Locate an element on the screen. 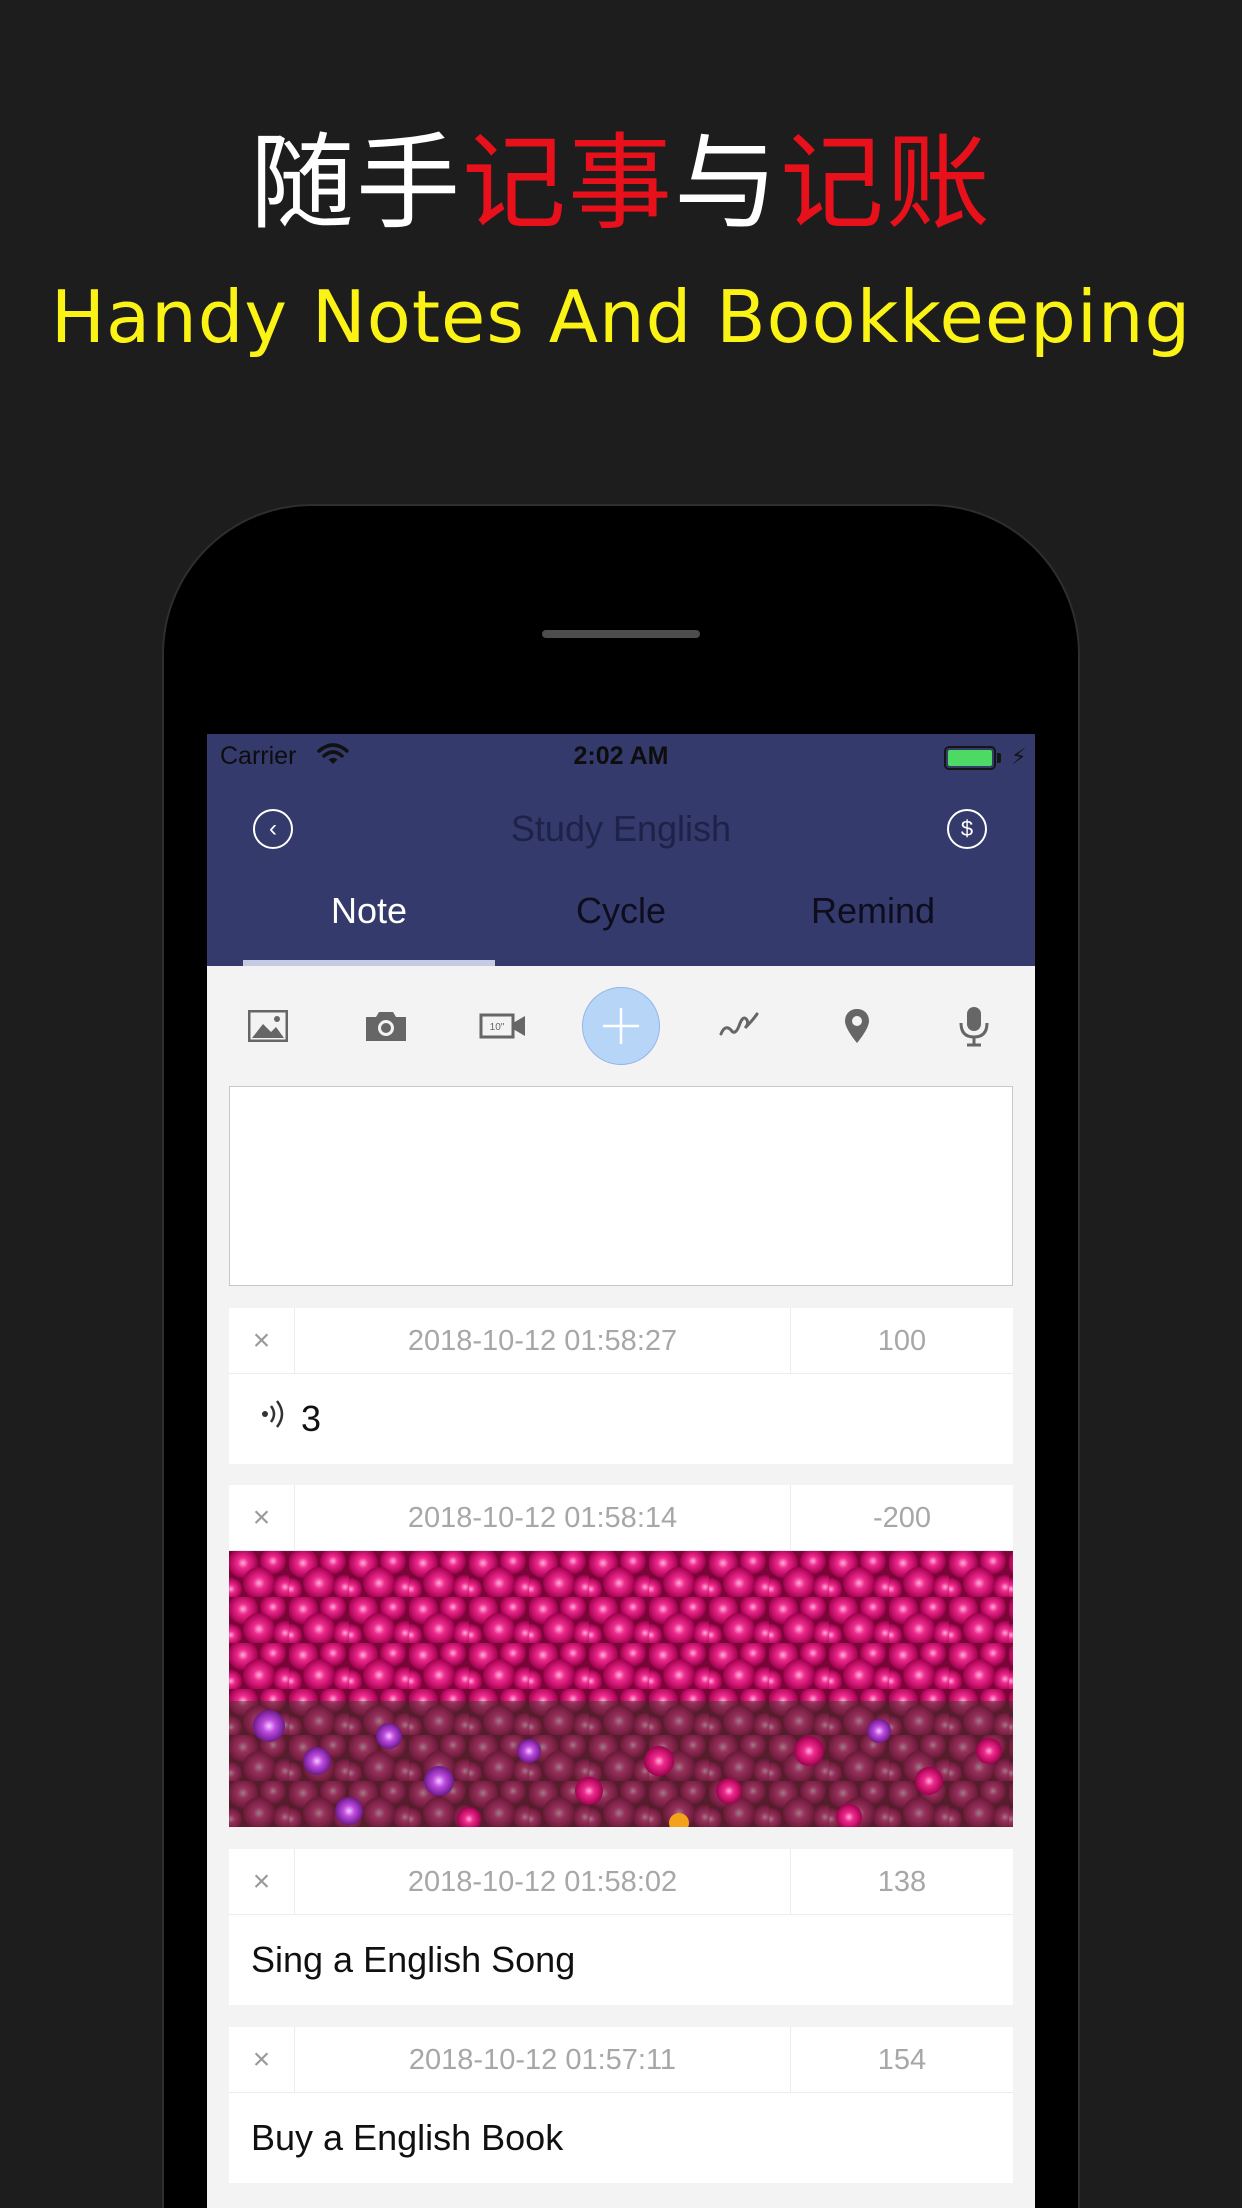  entry-date: 2018-10-12 01:58:02 is located at coordinates (543, 1882).